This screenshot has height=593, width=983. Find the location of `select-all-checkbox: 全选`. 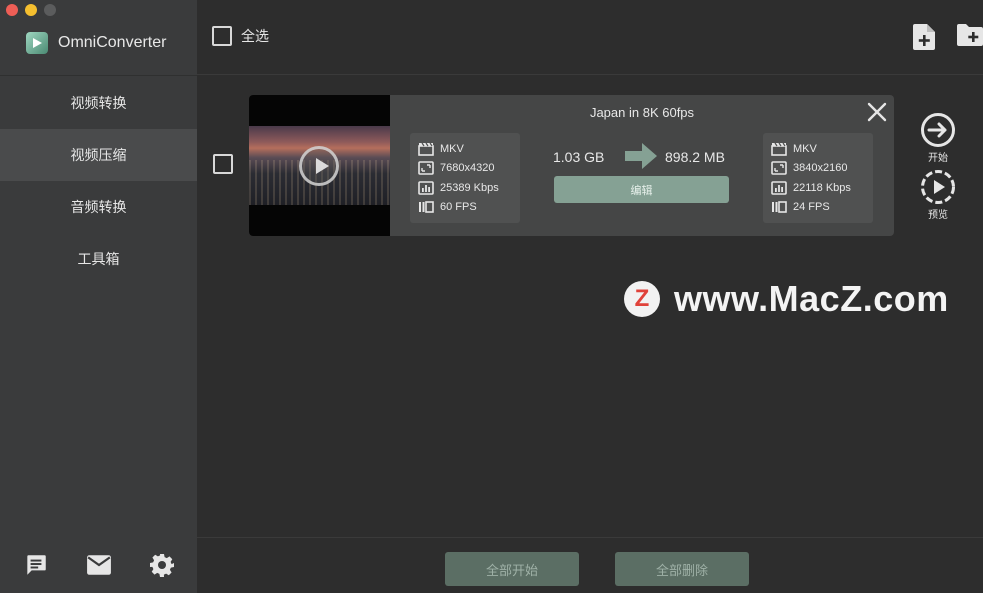

select-all-checkbox: 全选 is located at coordinates (240, 36).